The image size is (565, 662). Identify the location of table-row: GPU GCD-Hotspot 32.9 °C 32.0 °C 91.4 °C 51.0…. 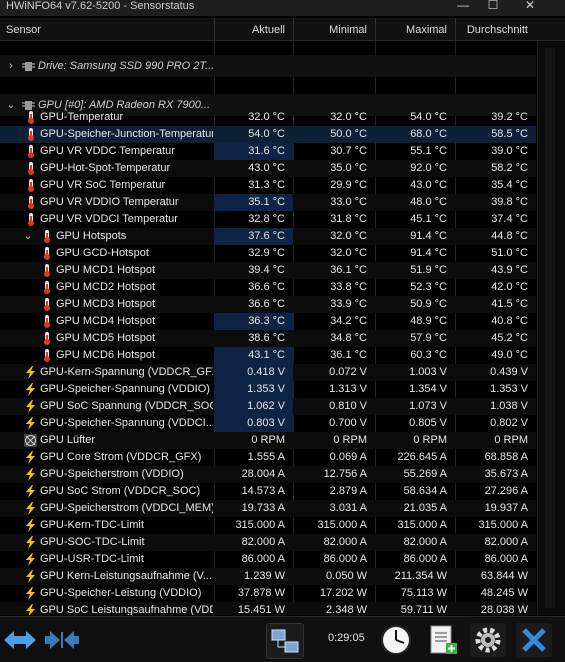
(268, 253).